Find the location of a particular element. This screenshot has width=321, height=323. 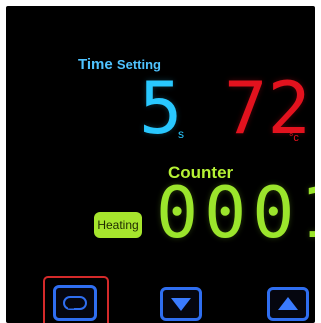

triangle-up-icon is located at coordinates (288, 304).